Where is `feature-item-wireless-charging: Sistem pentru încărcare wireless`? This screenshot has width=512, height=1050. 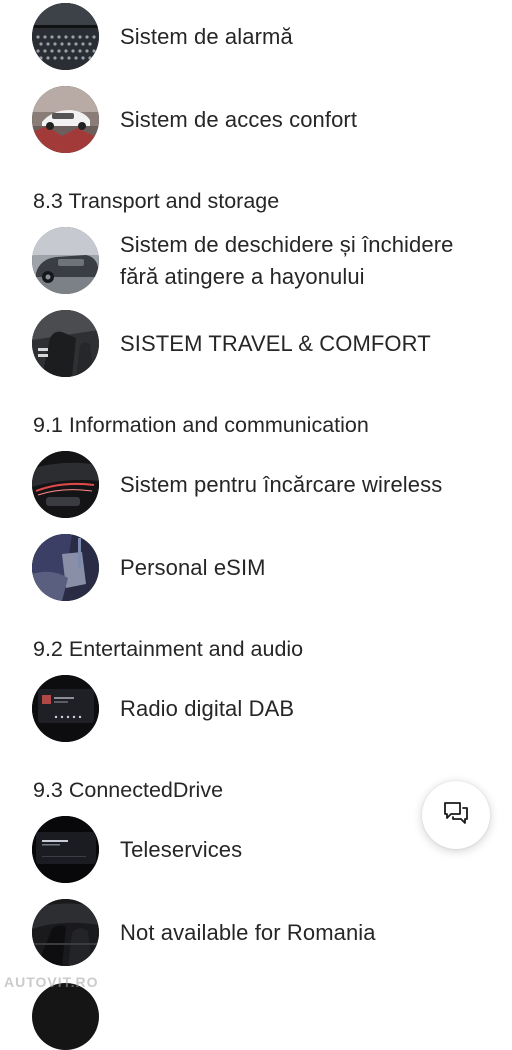
feature-item-wireless-charging: Sistem pentru încărcare wireless is located at coordinates (272, 484).